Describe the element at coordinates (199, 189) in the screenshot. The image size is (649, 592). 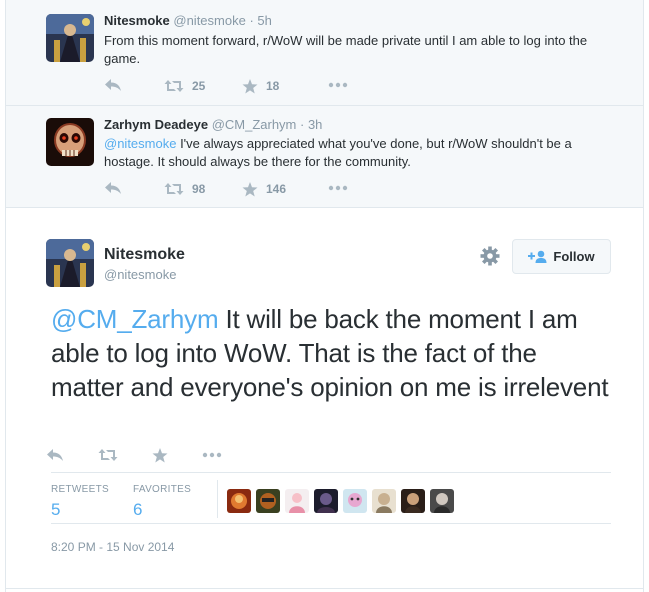
I see `retweet-count: 98` at that location.